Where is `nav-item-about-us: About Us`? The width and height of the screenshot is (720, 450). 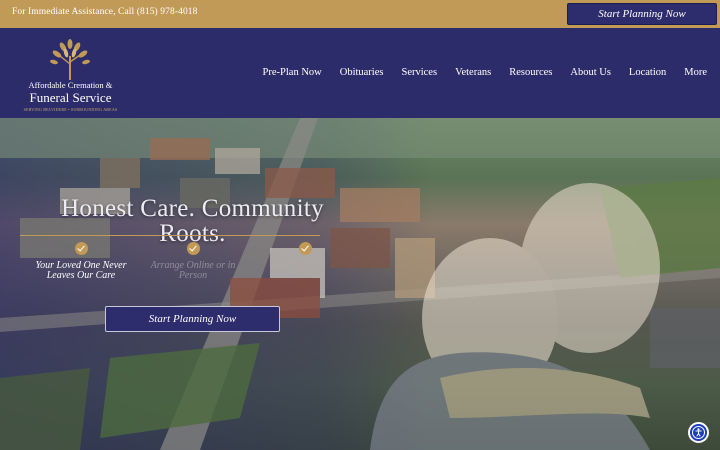 nav-item-about-us: About Us is located at coordinates (590, 72).